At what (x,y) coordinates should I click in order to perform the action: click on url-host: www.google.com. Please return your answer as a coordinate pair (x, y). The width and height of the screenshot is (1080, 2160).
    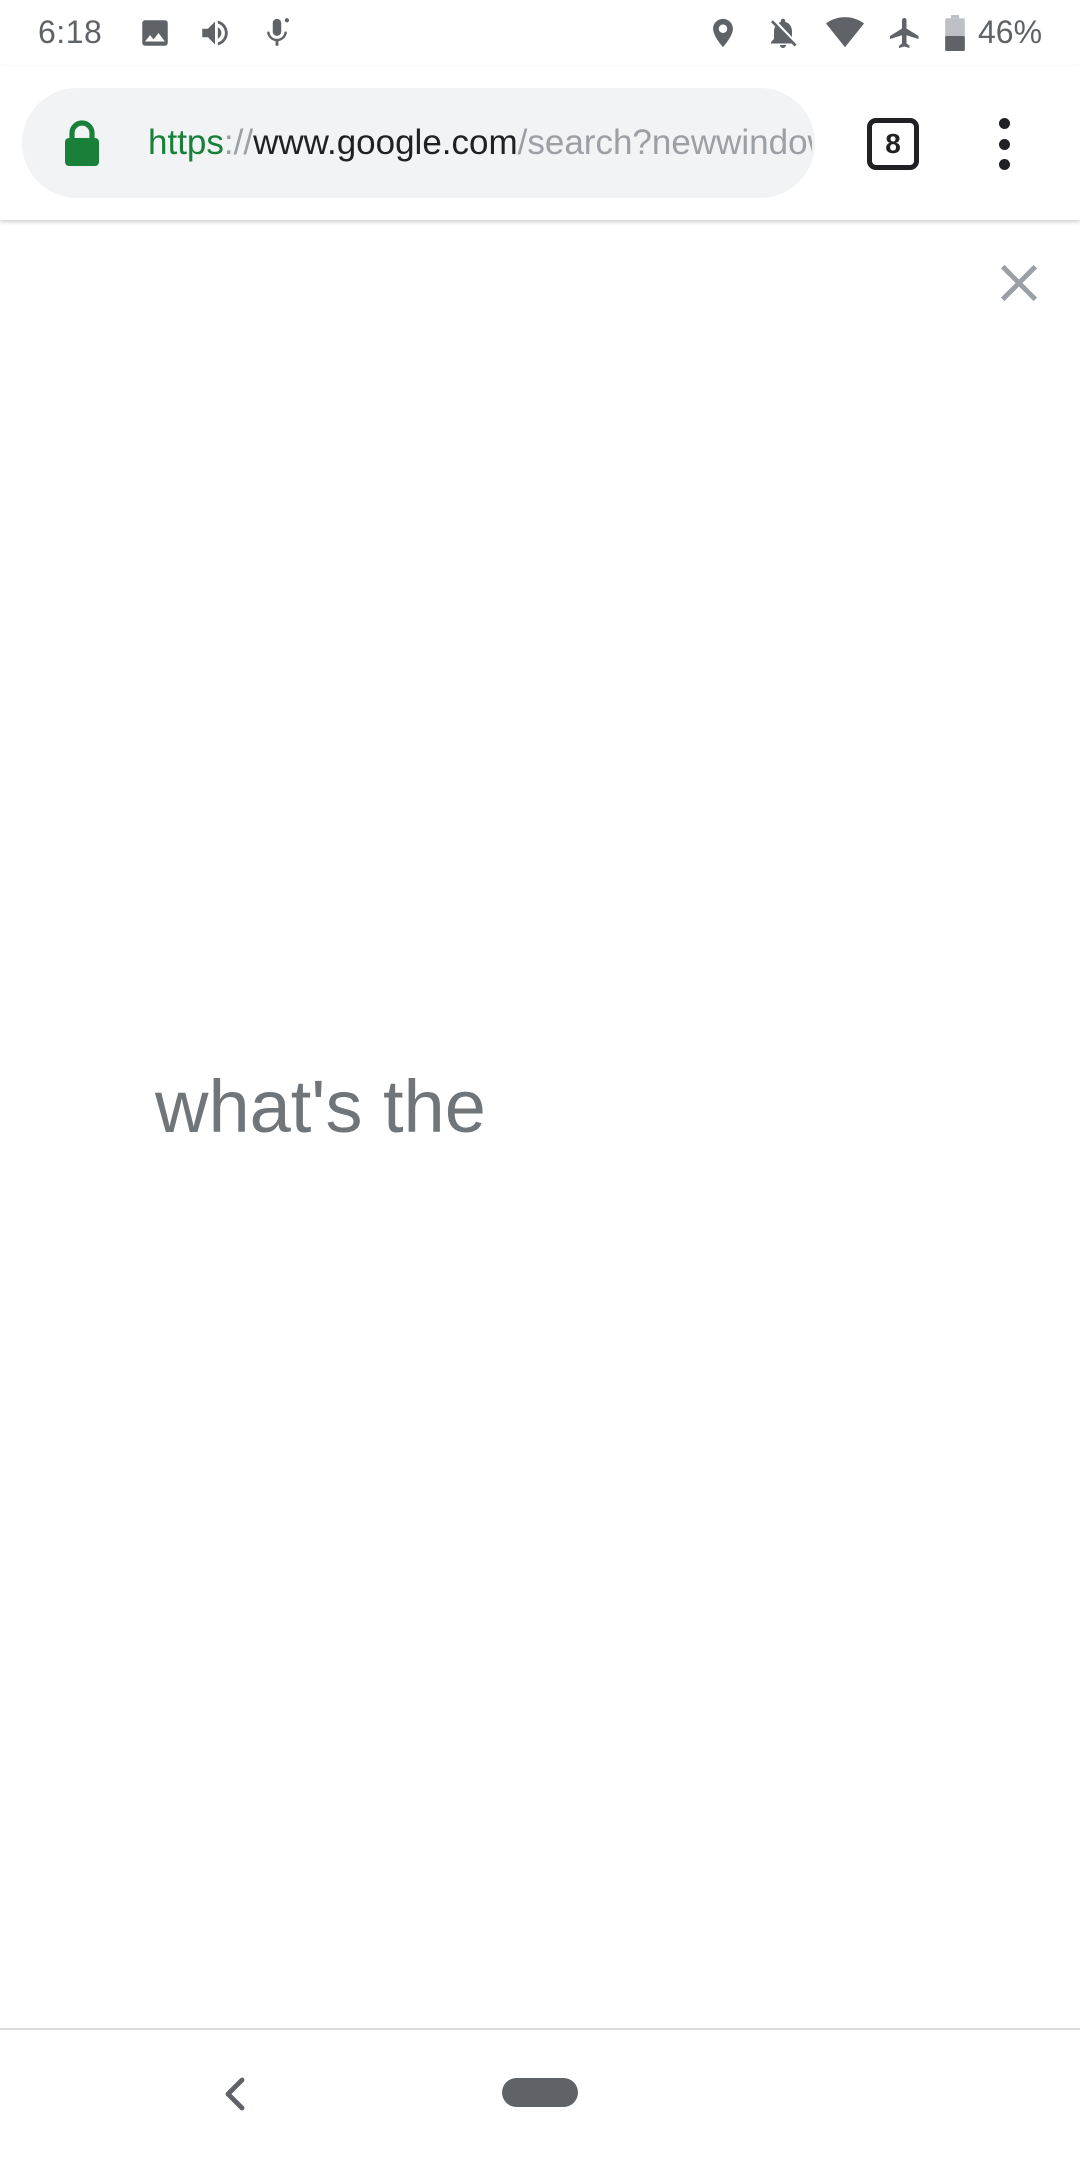
    Looking at the image, I should click on (385, 142).